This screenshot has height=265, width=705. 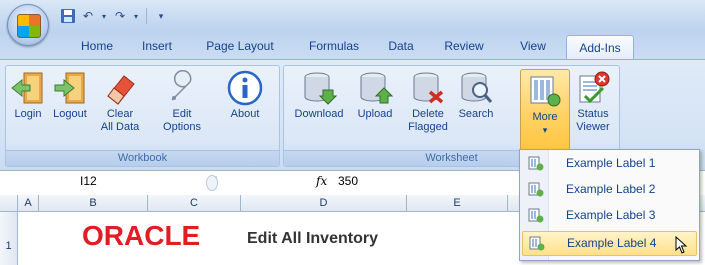 I want to click on menu-item-label: Example Label 1, so click(x=611, y=163).